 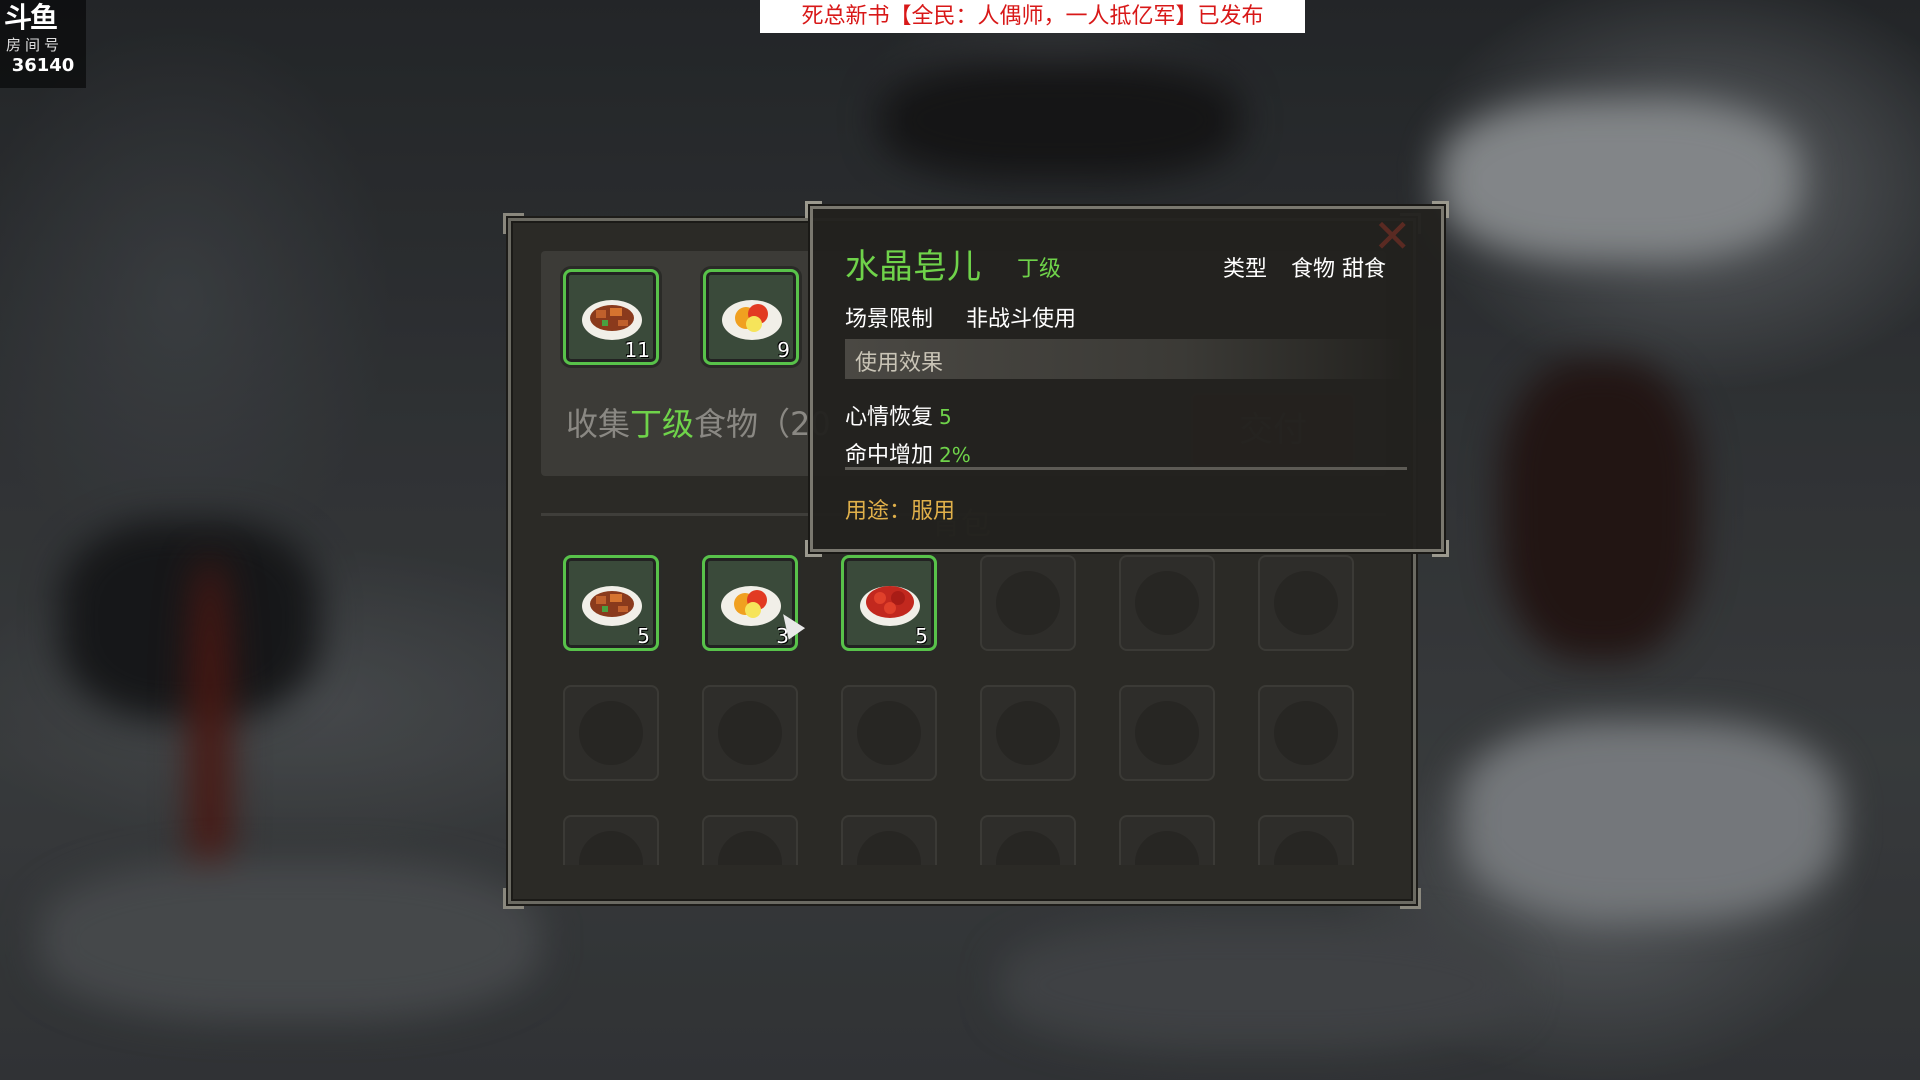 I want to click on bag-item-slot: 3, so click(x=750, y=603).